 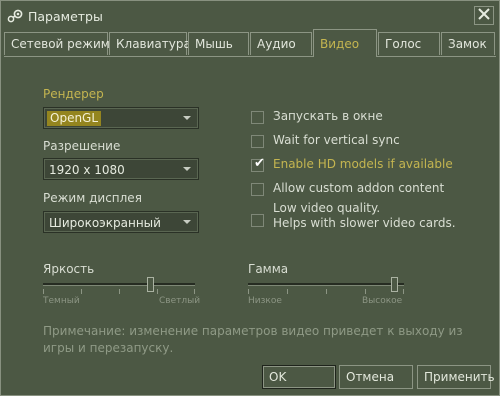 I want to click on window-title: Параметры, so click(x=65, y=16).